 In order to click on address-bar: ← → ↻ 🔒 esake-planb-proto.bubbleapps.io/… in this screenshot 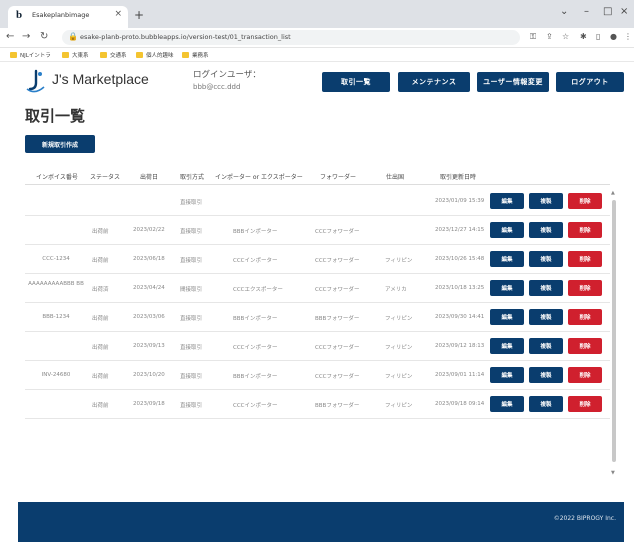, I will do `click(317, 38)`.